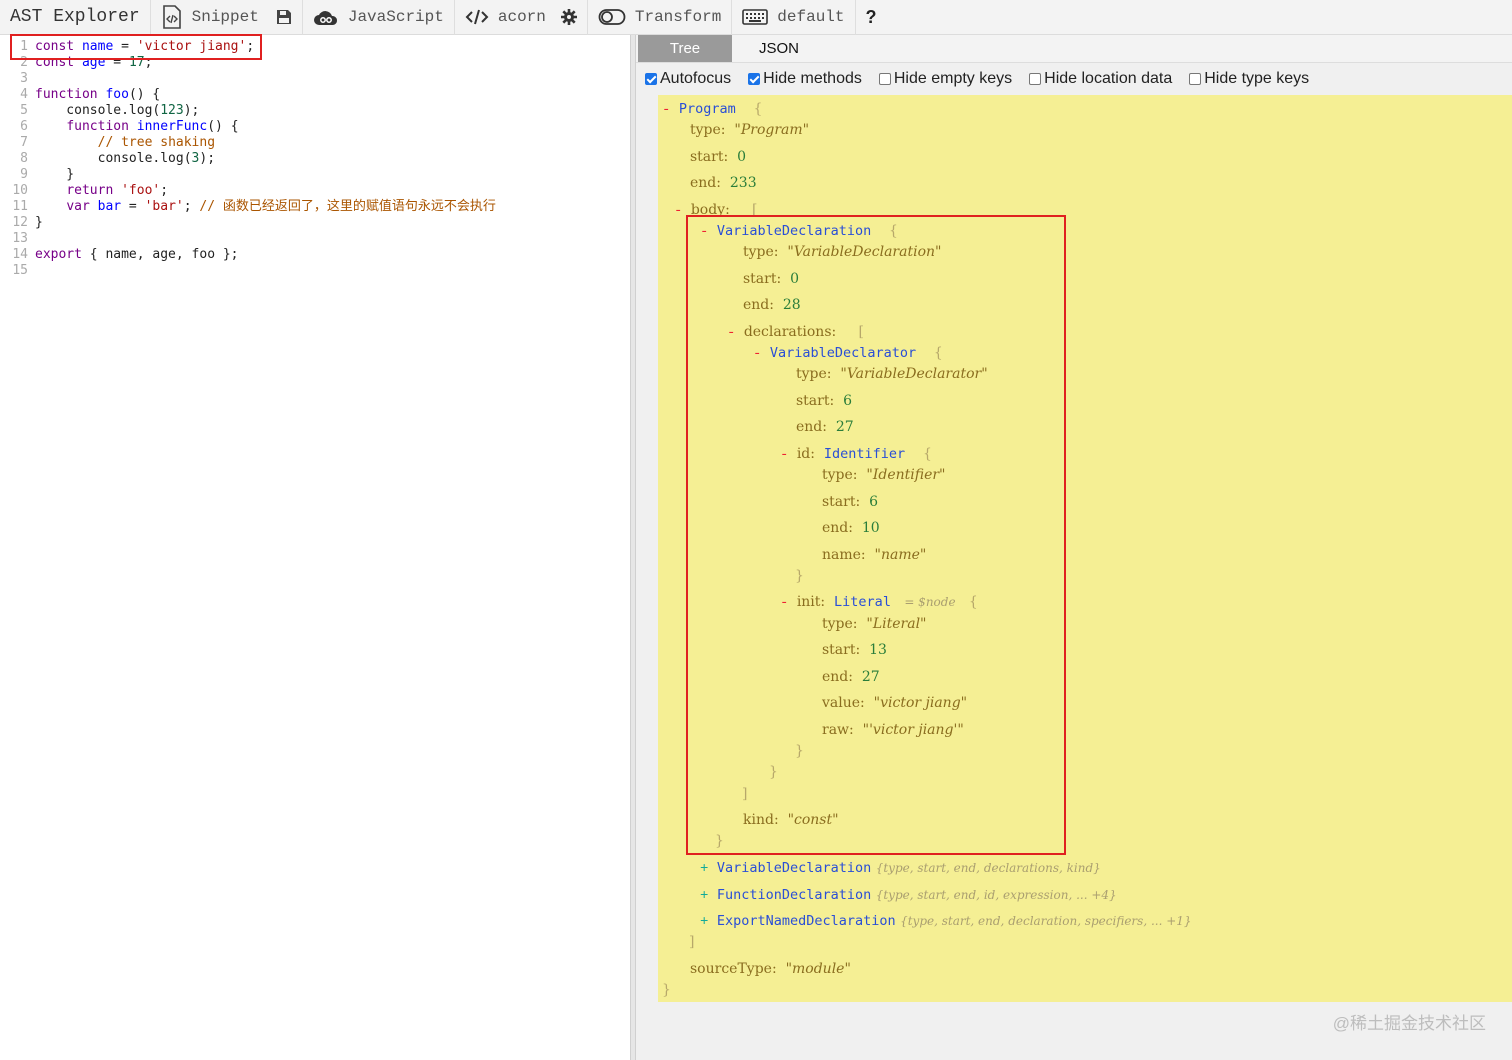 The width and height of the screenshot is (1512, 1060). What do you see at coordinates (1074, 49) in the screenshot?
I see `output-tabs: Tree JSON` at bounding box center [1074, 49].